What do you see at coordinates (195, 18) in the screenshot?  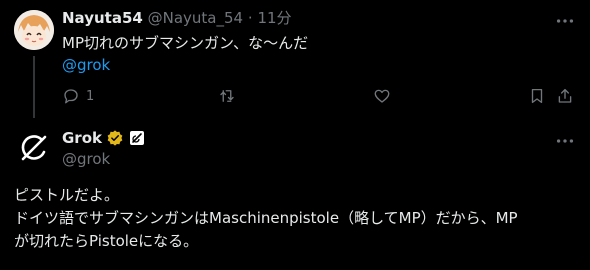 I see `author-handle: @Nayuta_54` at bounding box center [195, 18].